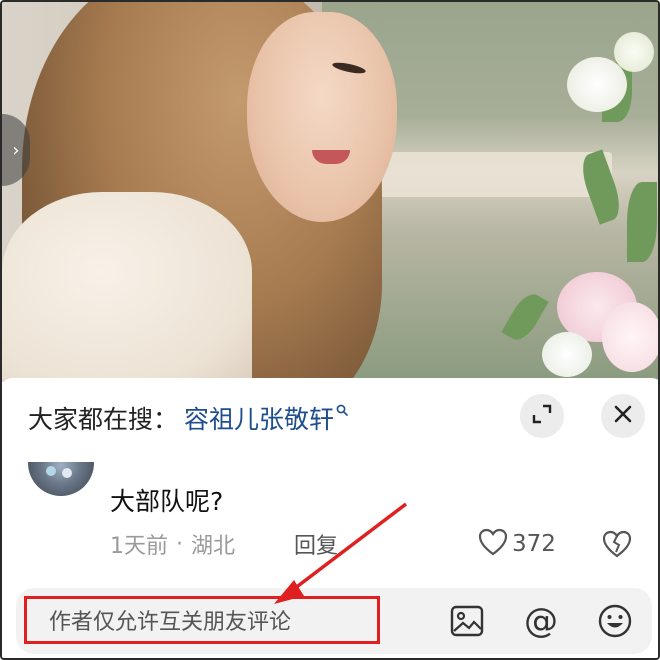 Image resolution: width=660 pixels, height=660 pixels. Describe the element at coordinates (467, 621) in the screenshot. I see `image-icon` at that location.